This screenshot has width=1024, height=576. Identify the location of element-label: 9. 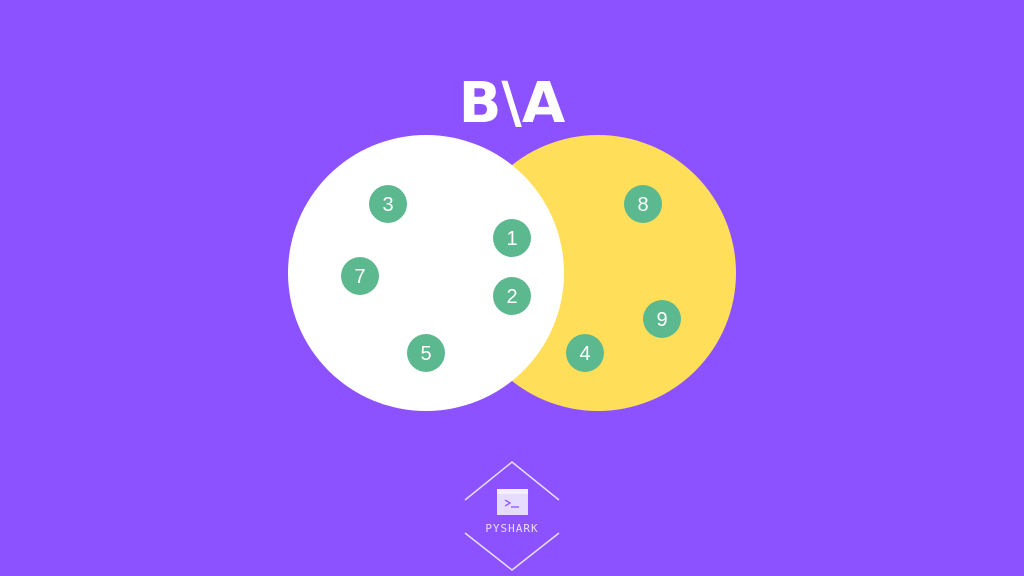
(661, 320).